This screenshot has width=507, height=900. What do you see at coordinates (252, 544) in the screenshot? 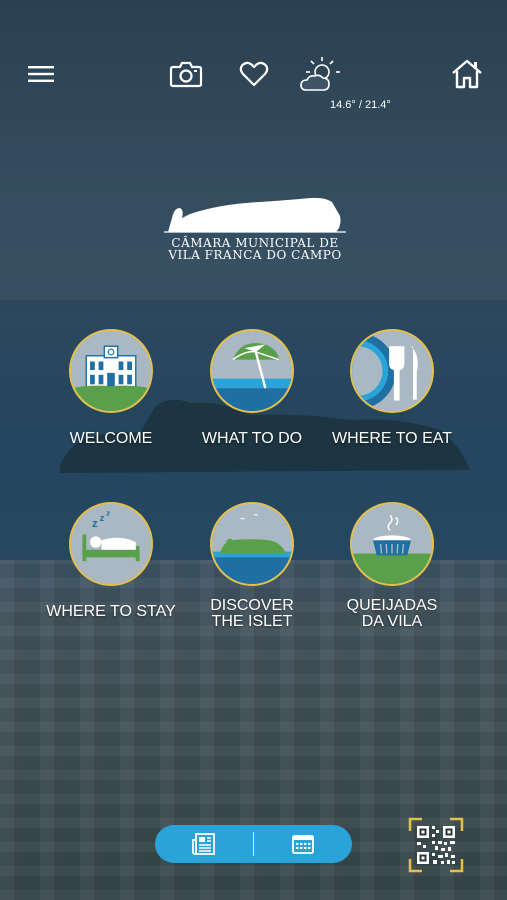
I see `islet-icon` at bounding box center [252, 544].